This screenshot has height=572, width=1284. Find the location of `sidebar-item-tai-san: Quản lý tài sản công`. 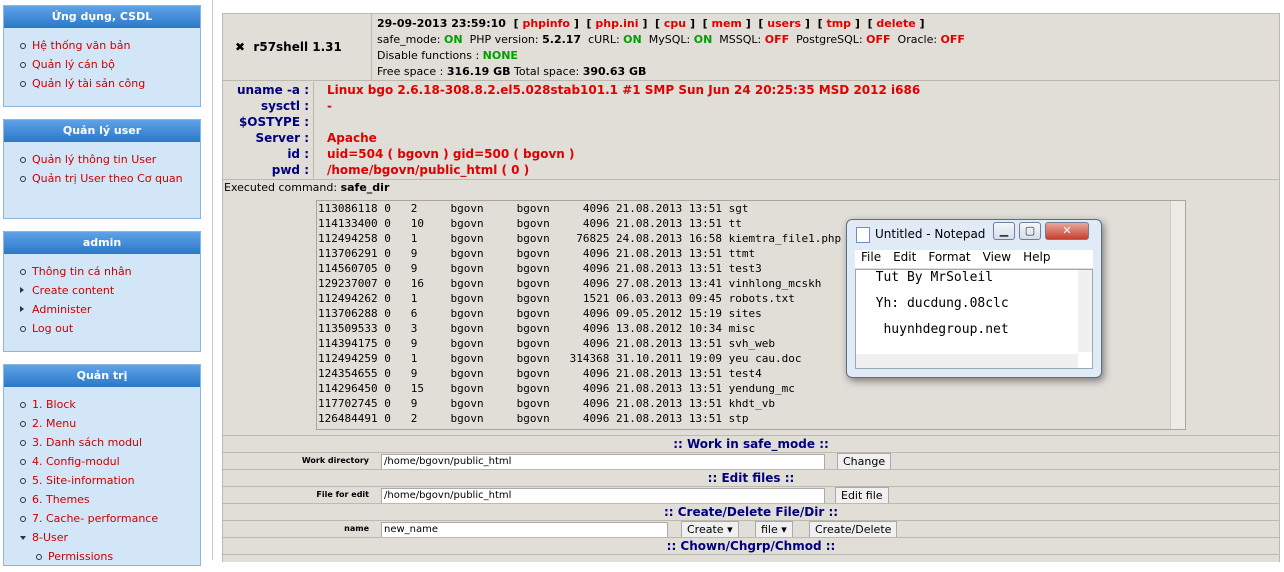

sidebar-item-tai-san: Quản lý tài sản công is located at coordinates (110, 83).